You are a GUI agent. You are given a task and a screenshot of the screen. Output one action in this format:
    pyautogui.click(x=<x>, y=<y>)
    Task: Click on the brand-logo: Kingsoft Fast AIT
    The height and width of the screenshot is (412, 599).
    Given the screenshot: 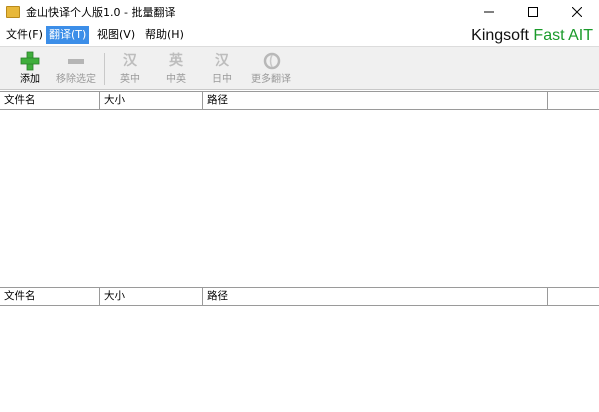 What is the action you would take?
    pyautogui.click(x=532, y=36)
    